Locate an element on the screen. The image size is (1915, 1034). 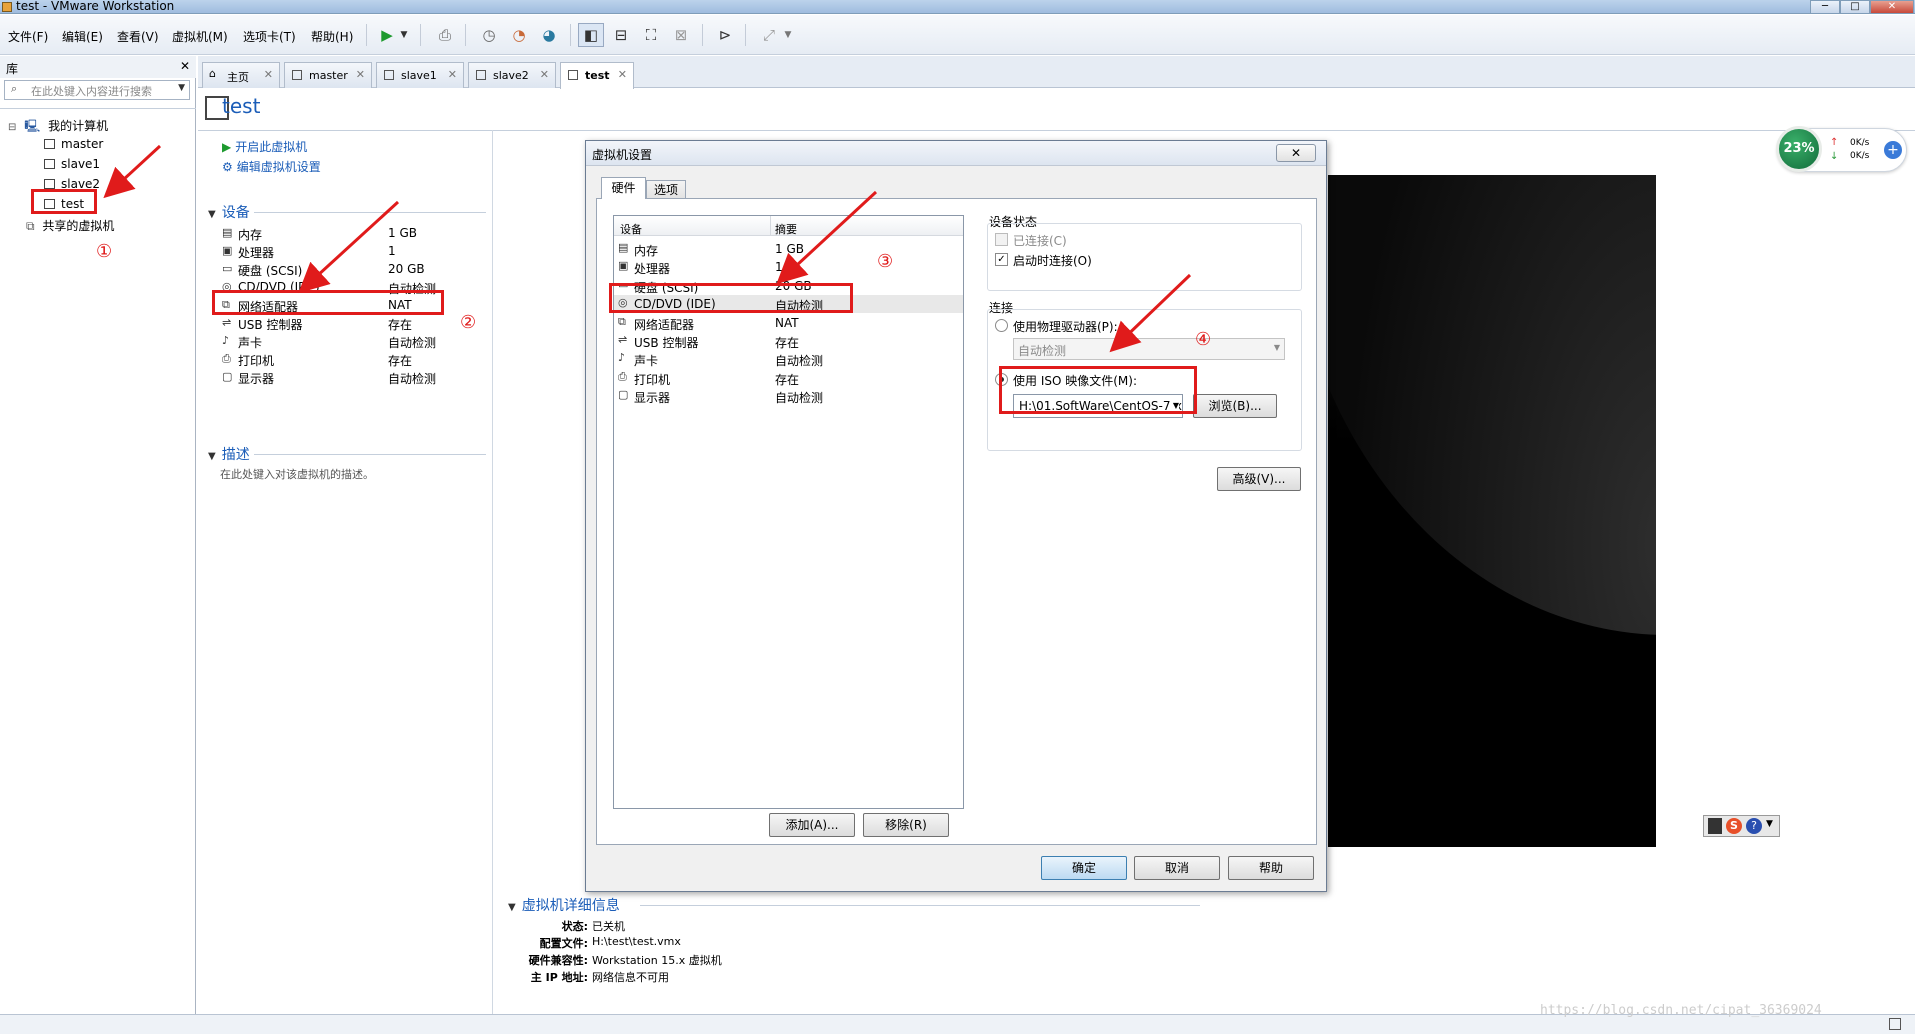
annotation-arrows is located at coordinates (647, 248).